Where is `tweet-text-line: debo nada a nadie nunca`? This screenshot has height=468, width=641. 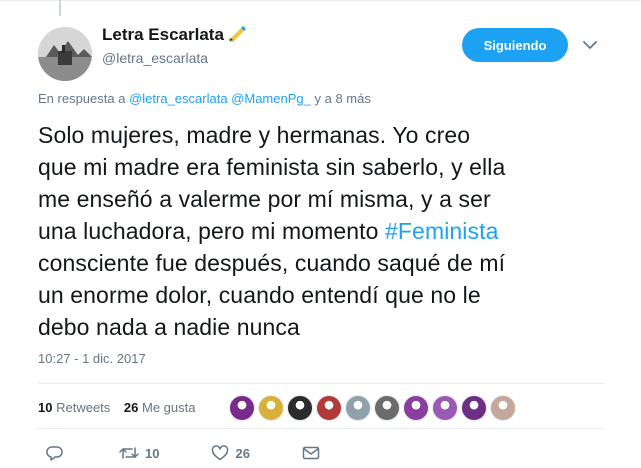 tweet-text-line: debo nada a nadie nunca is located at coordinates (323, 327).